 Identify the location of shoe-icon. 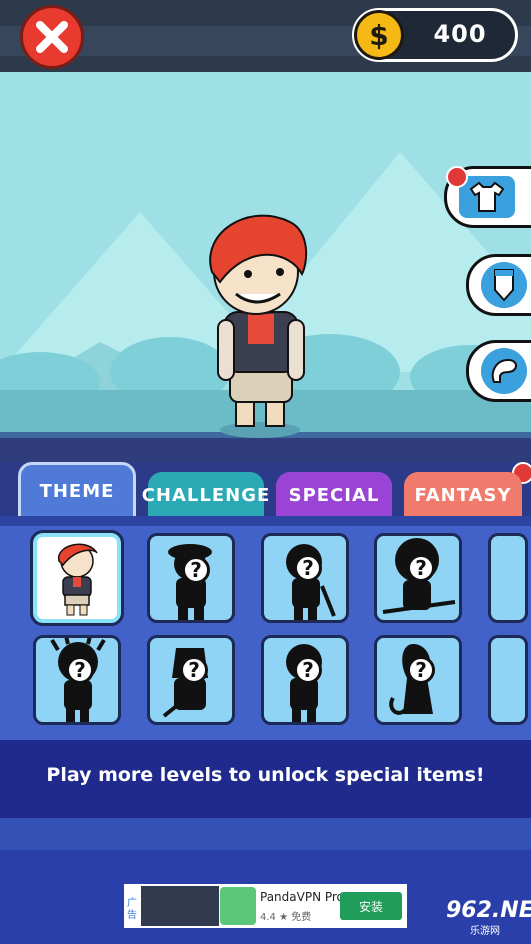
(504, 371).